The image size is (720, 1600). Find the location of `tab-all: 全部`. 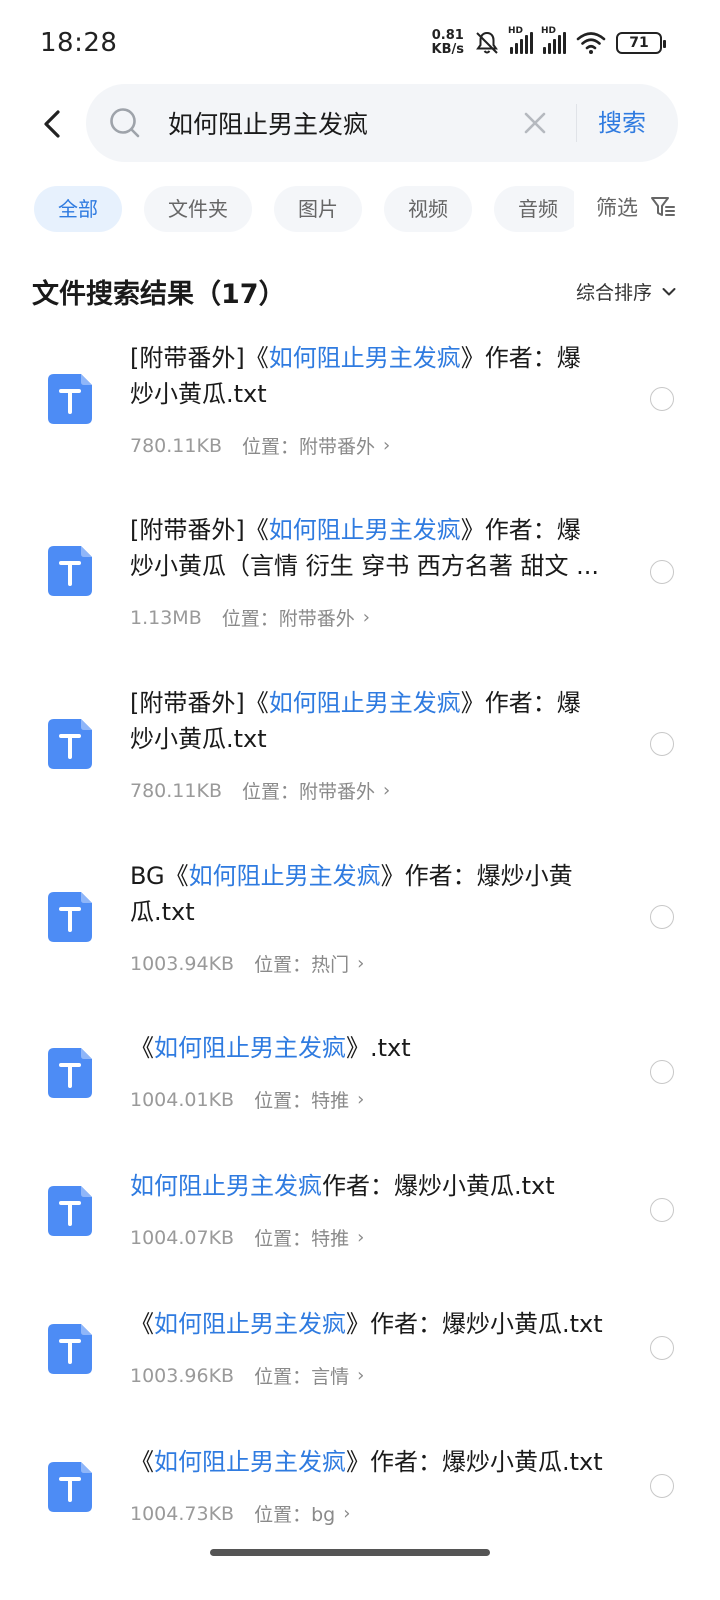

tab-all: 全部 is located at coordinates (78, 209).